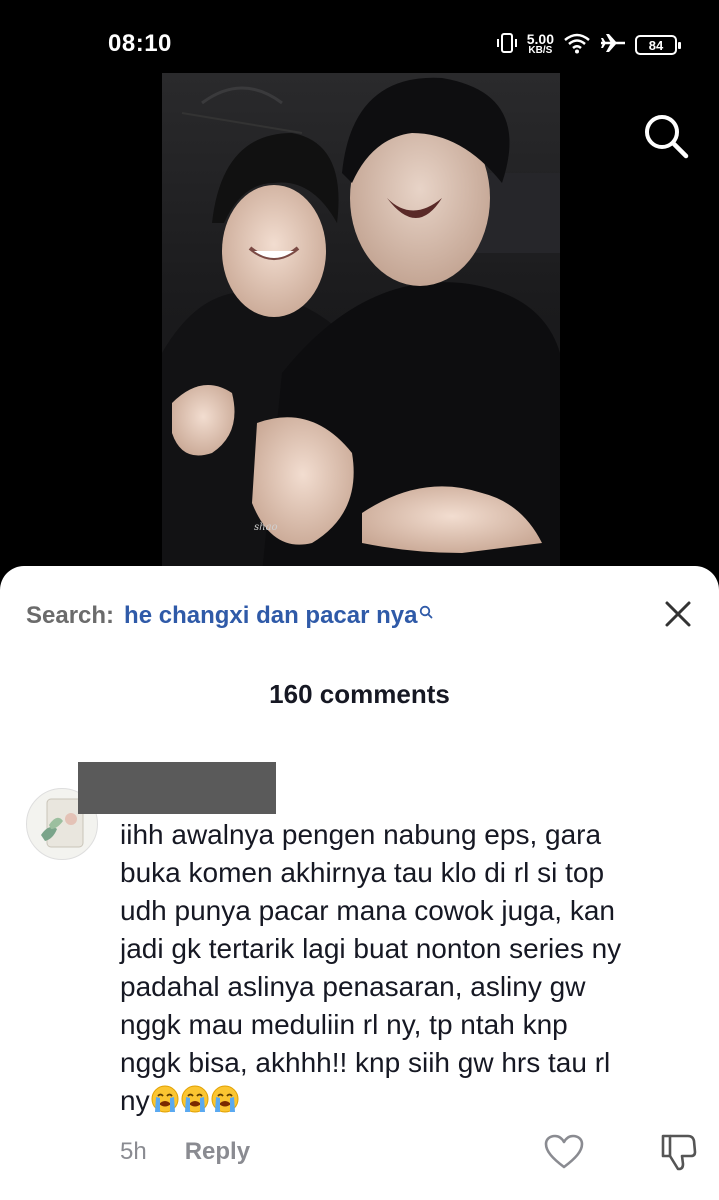 Image resolution: width=719 pixels, height=1200 pixels. Describe the element at coordinates (666, 136) in the screenshot. I see `search-icon` at that location.